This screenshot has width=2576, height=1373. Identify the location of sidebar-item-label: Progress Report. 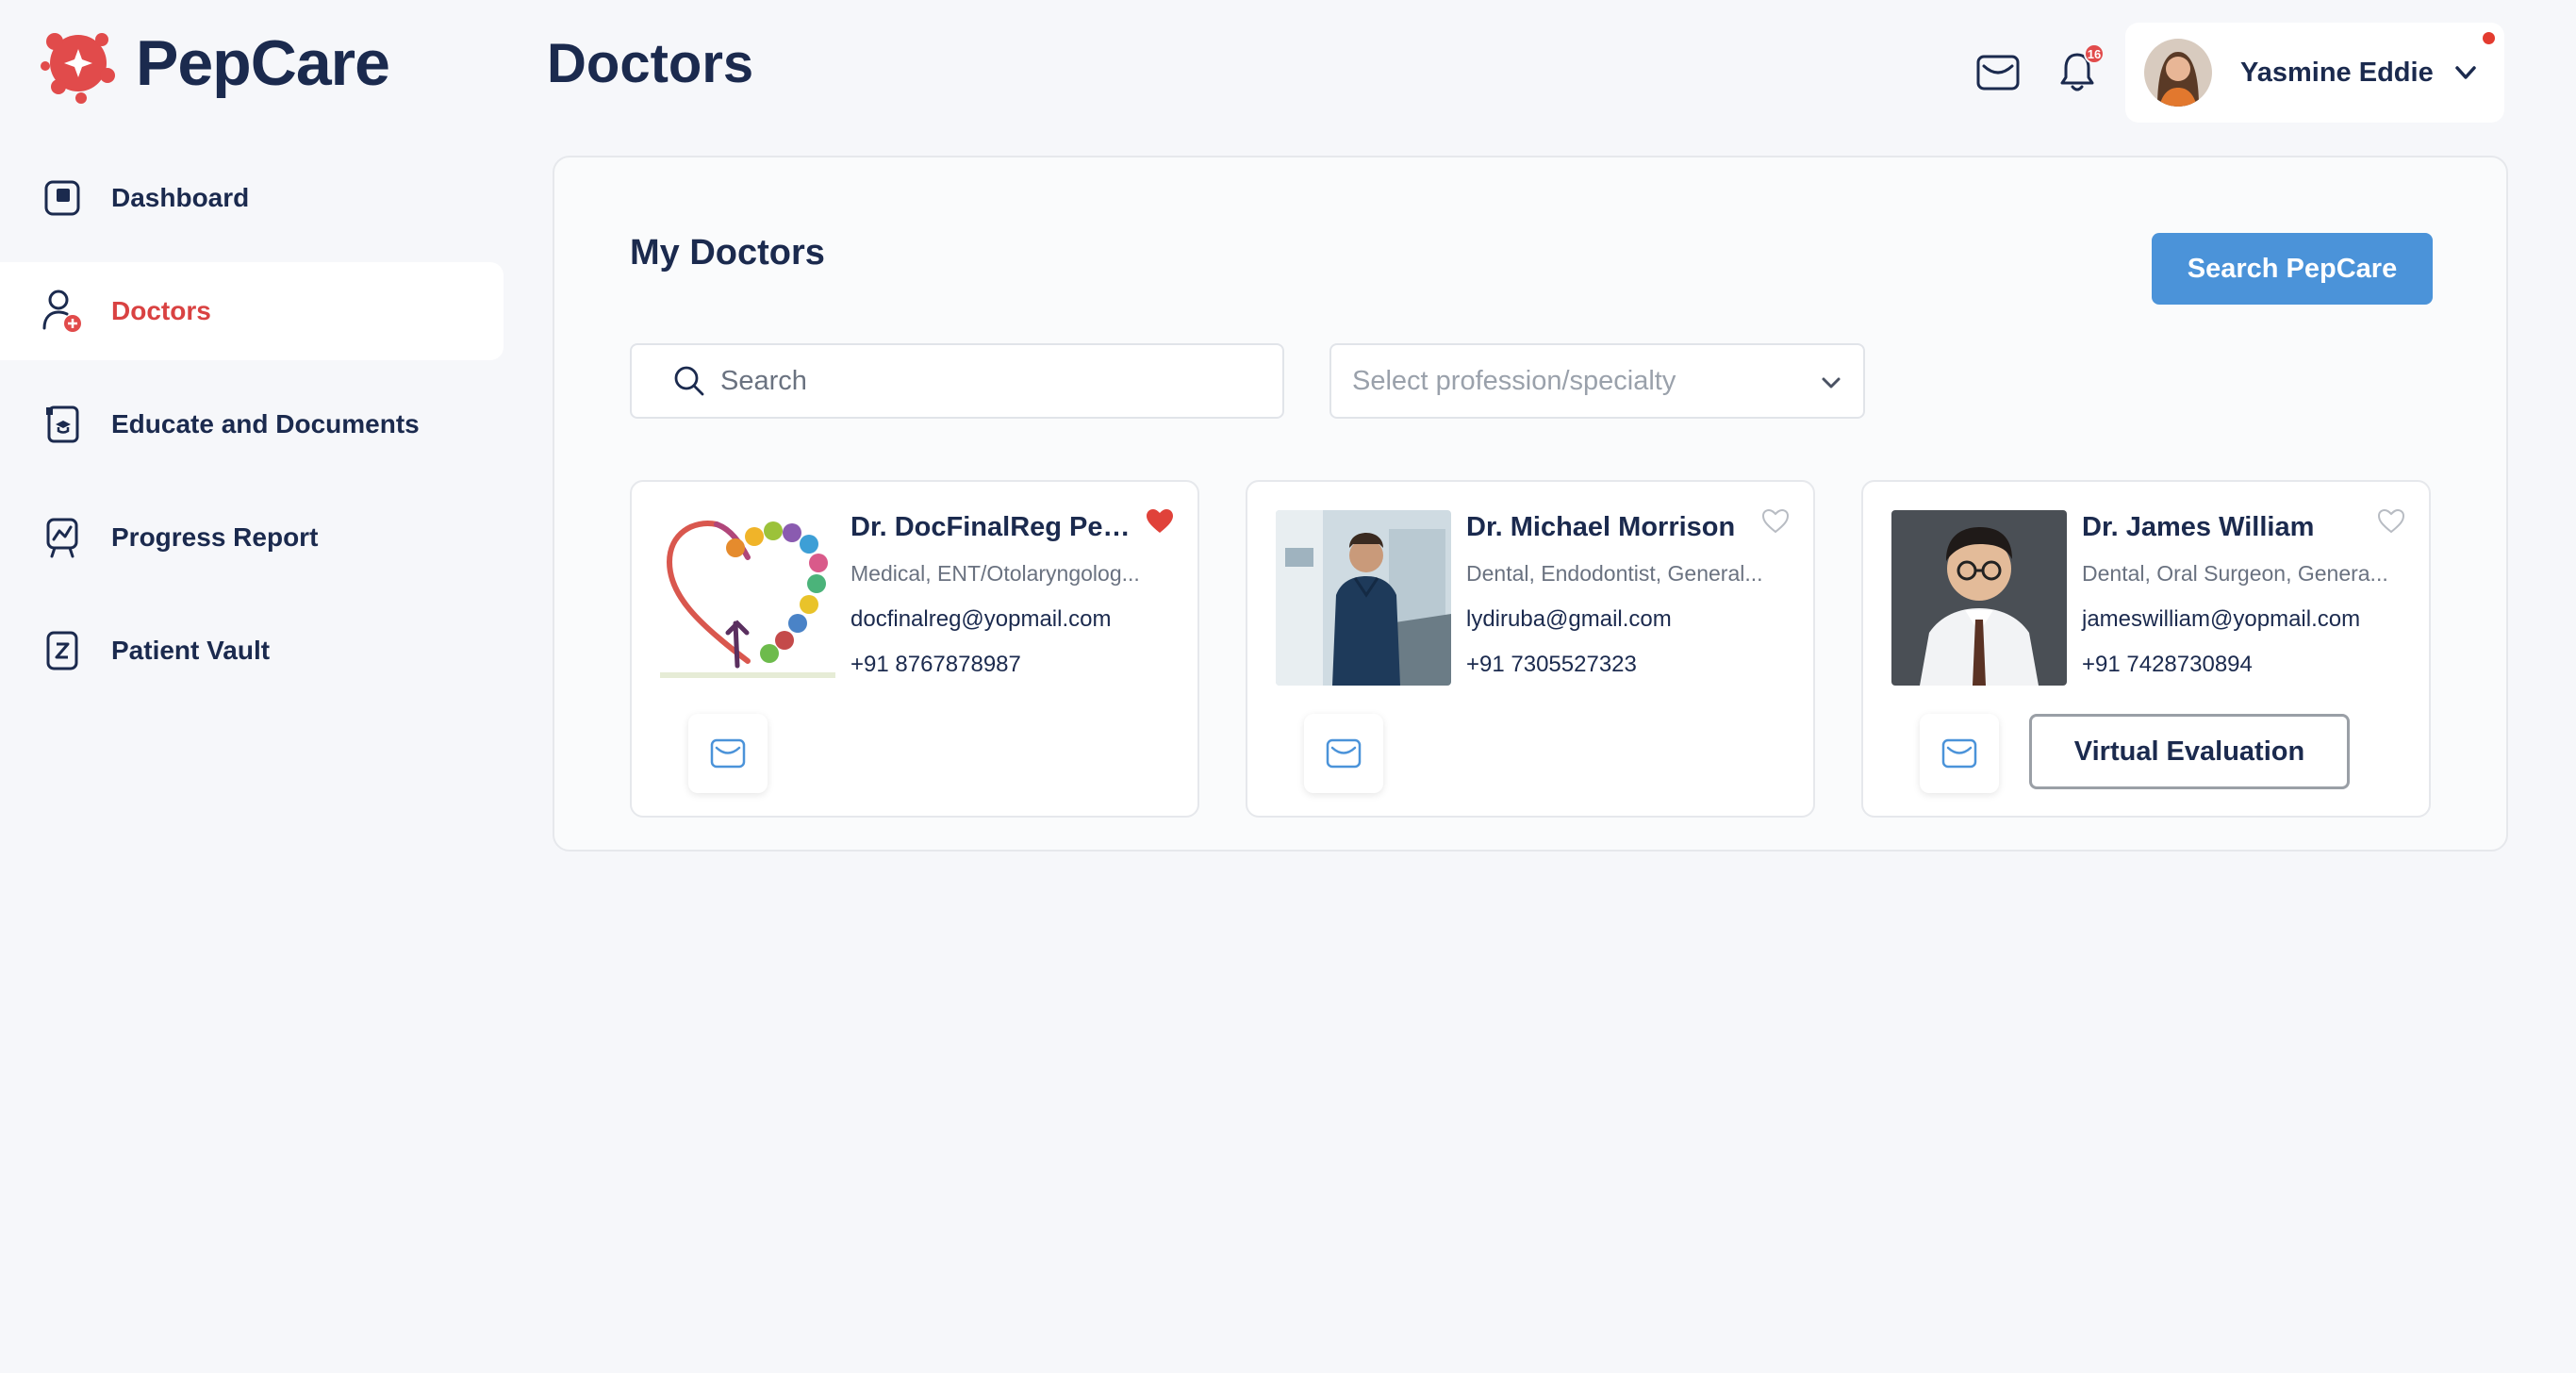
(215, 537).